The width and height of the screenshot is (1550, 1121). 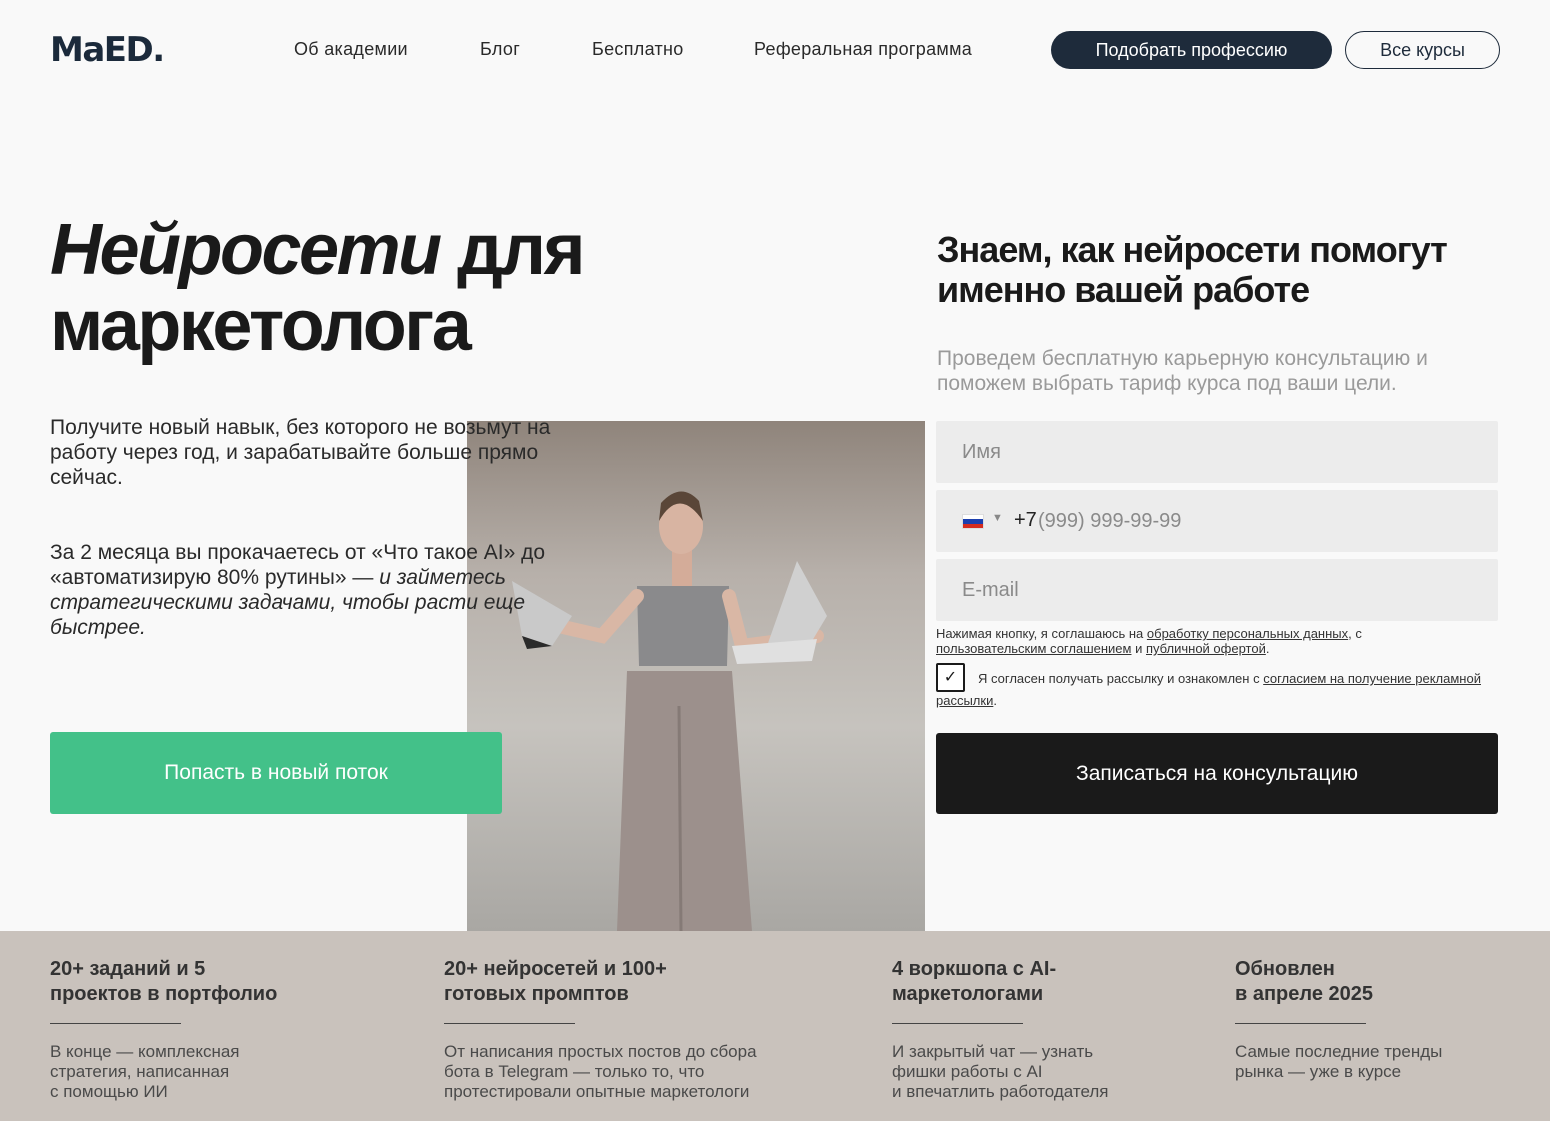 I want to click on hero-photo, so click(x=696, y=676).